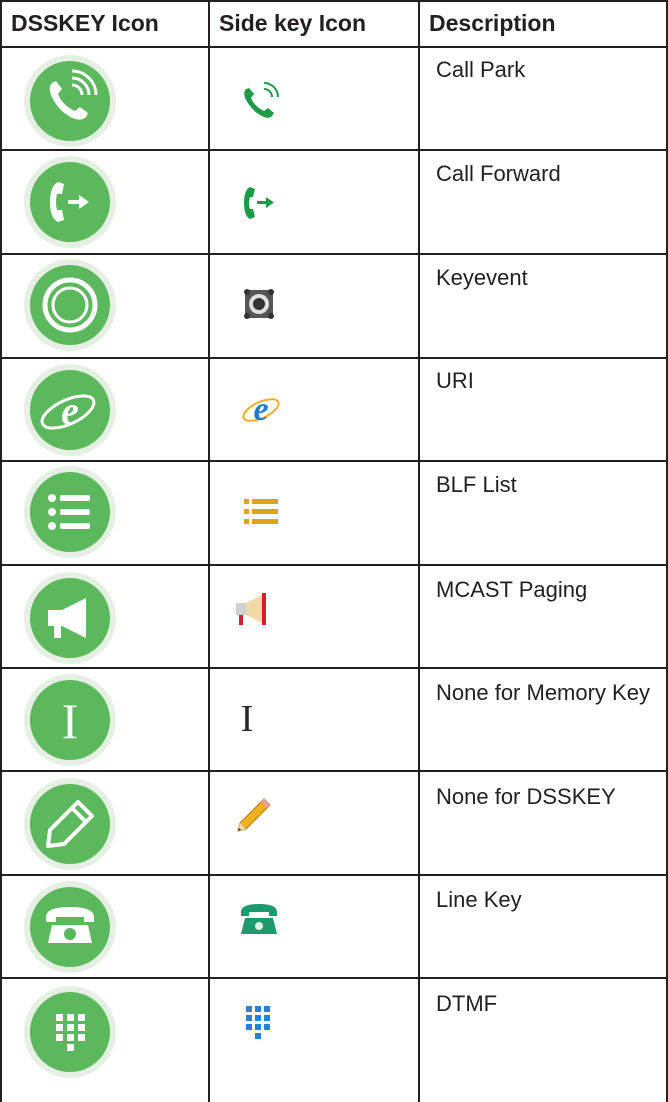 The height and width of the screenshot is (1102, 668). I want to click on description-cell: DTMF, so click(467, 1003).